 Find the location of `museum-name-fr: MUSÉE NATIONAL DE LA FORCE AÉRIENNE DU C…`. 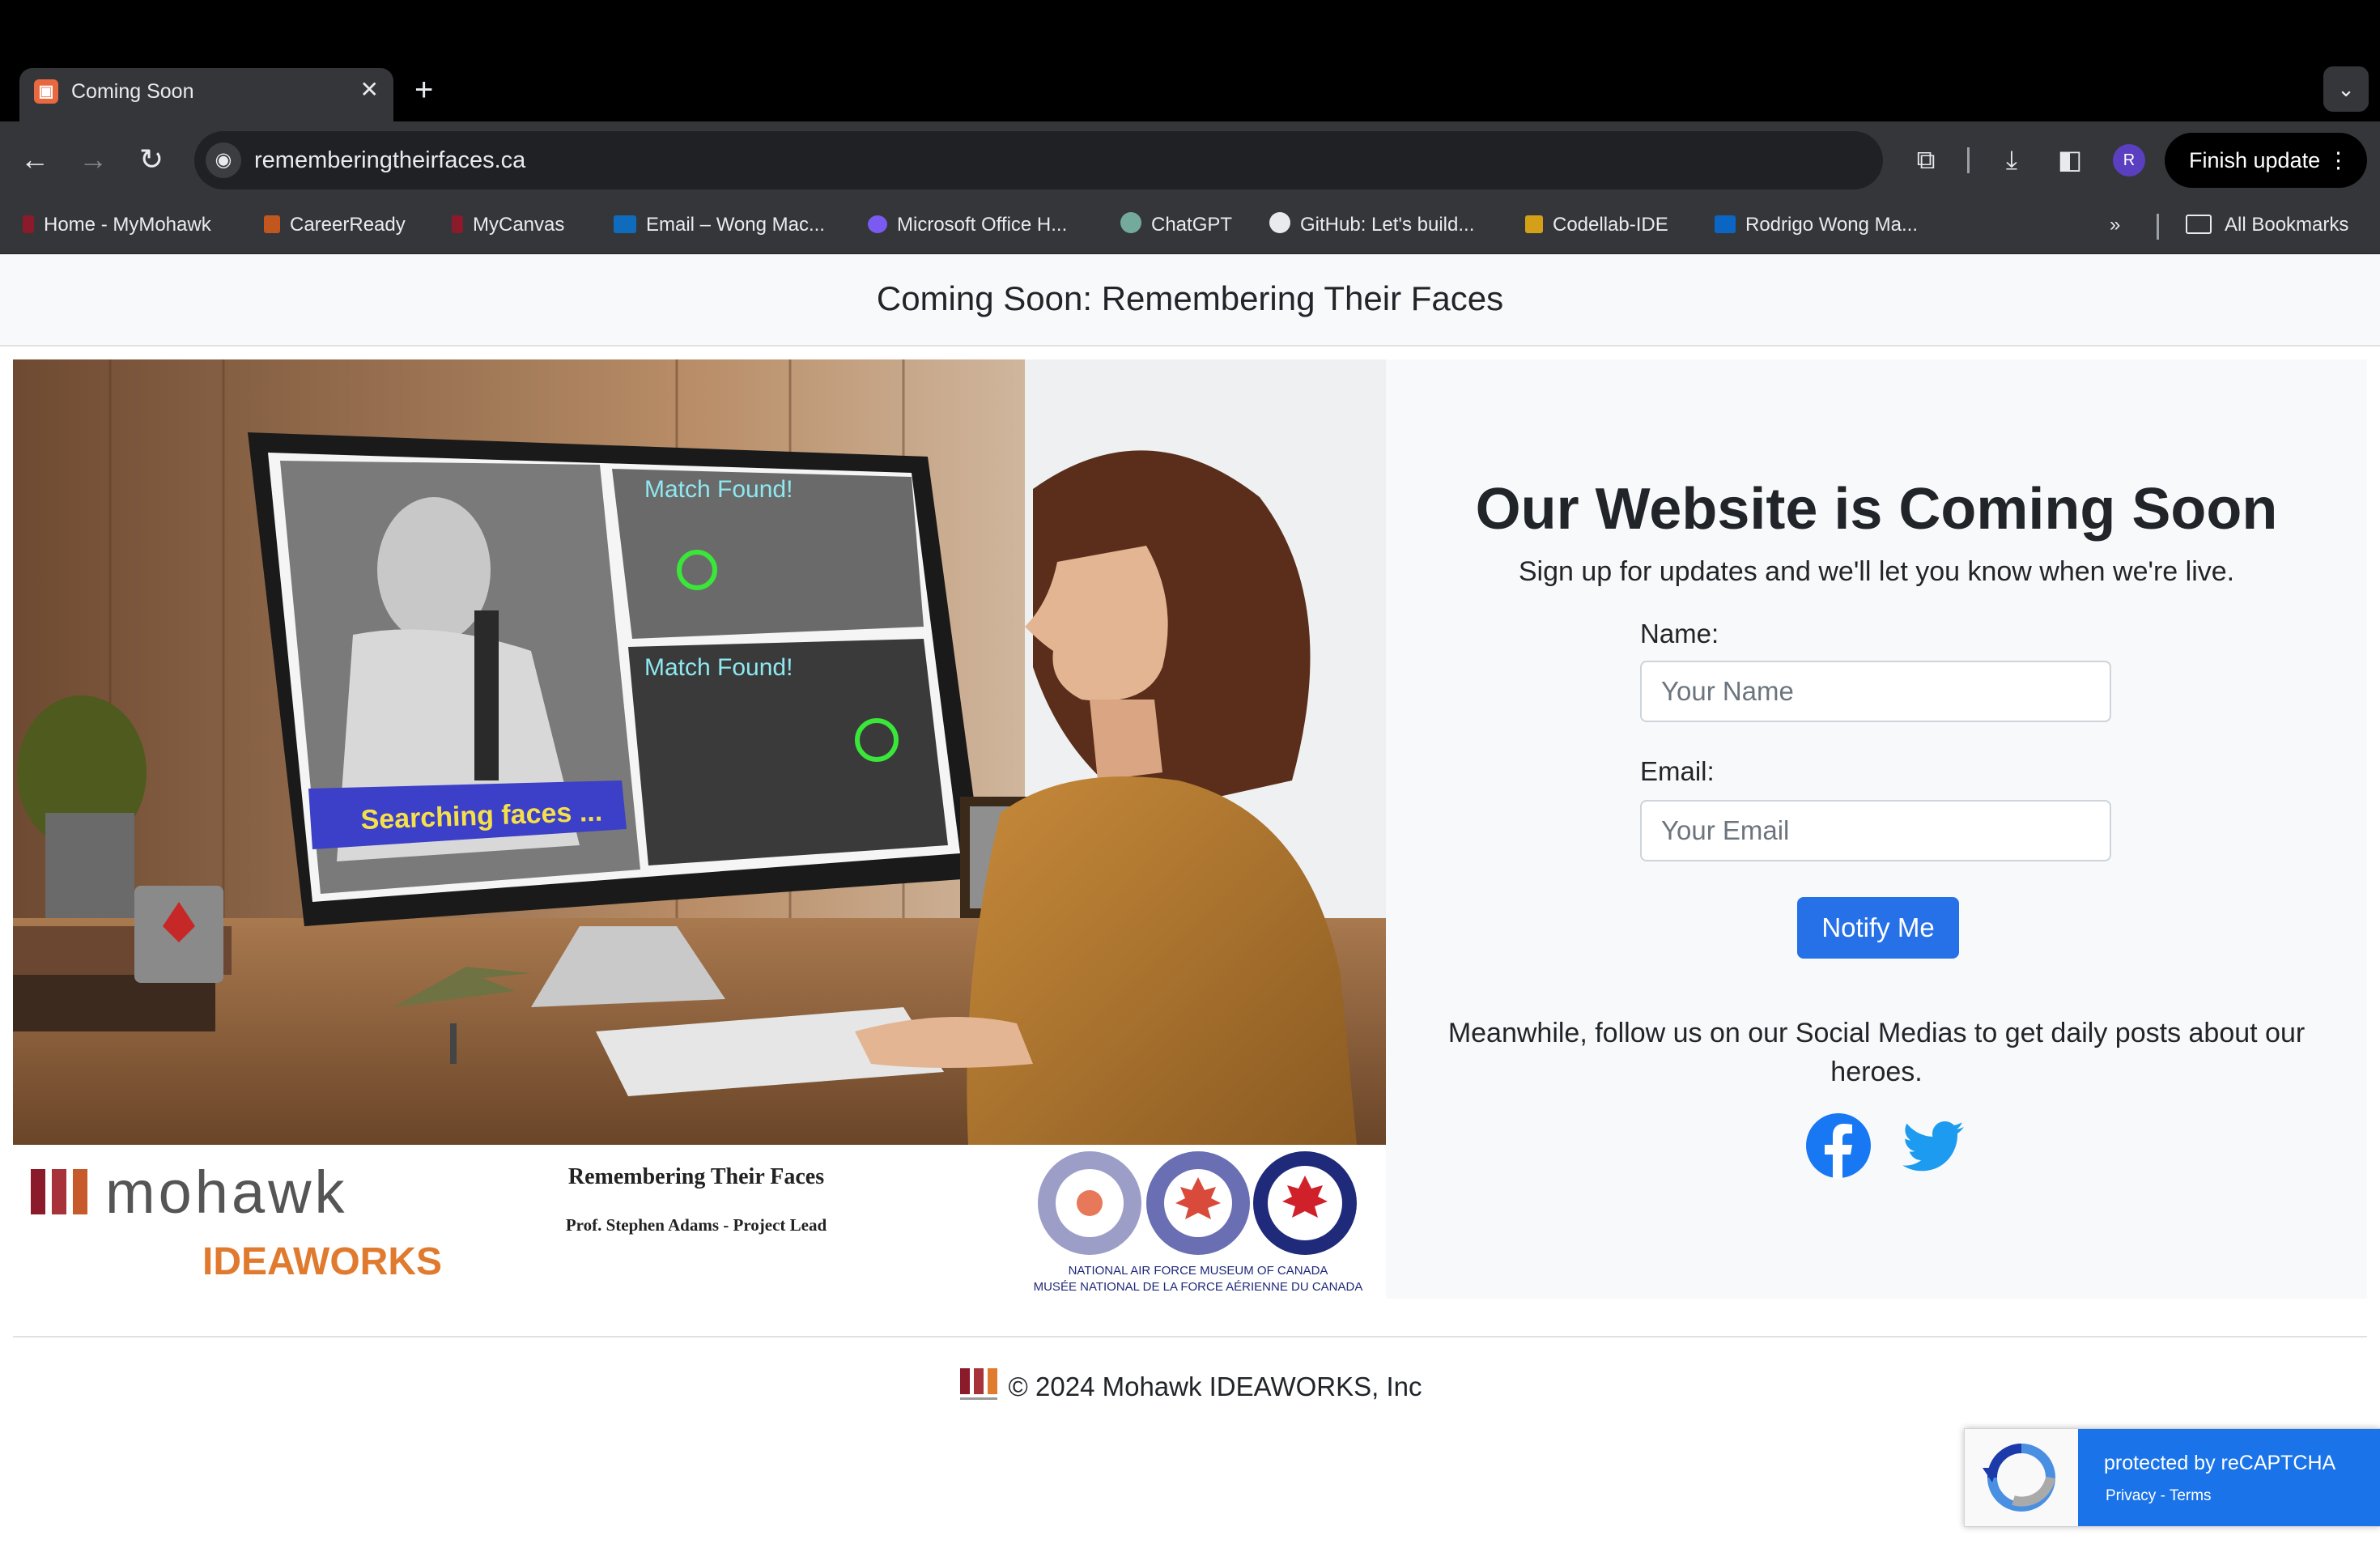

museum-name-fr: MUSÉE NATIONAL DE LA FORCE AÉRIENNE DU C… is located at coordinates (1198, 1287).